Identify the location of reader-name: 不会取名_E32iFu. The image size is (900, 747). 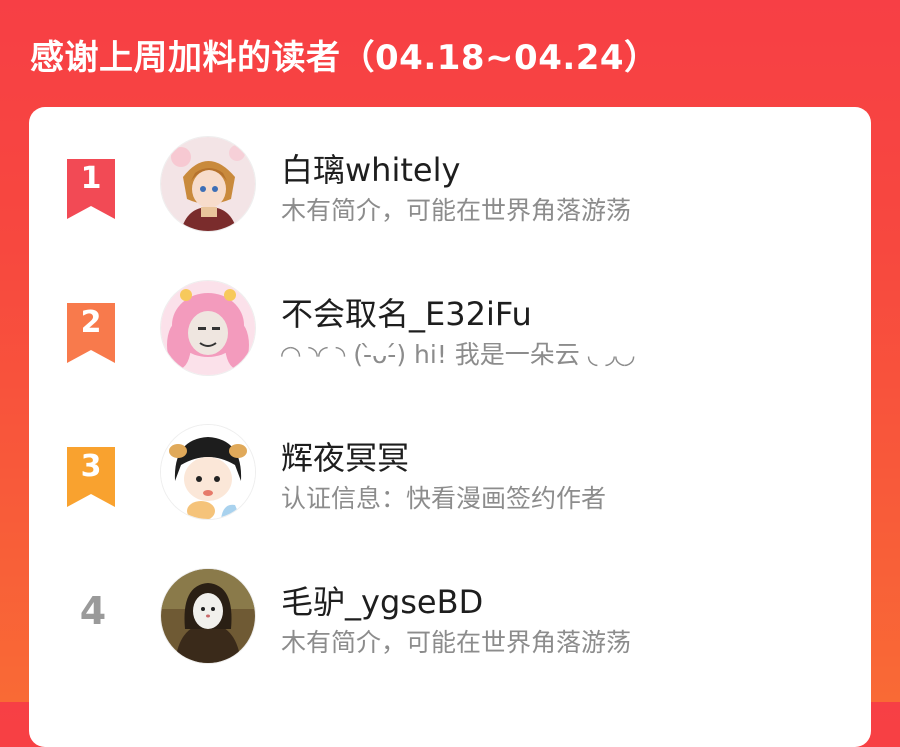
(406, 312).